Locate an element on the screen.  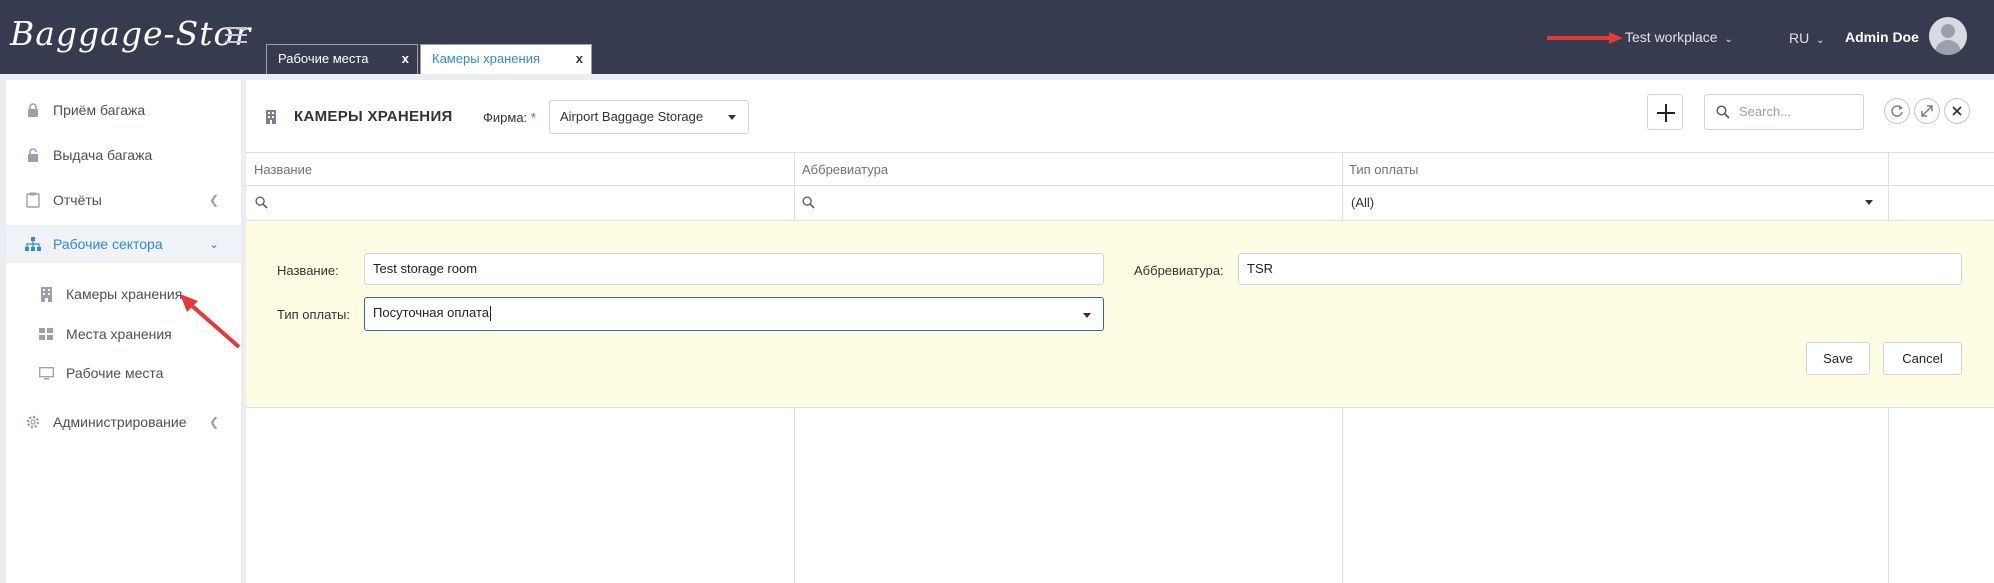
sidebar-item-administration: Администрирование ❮ is located at coordinates (123, 422).